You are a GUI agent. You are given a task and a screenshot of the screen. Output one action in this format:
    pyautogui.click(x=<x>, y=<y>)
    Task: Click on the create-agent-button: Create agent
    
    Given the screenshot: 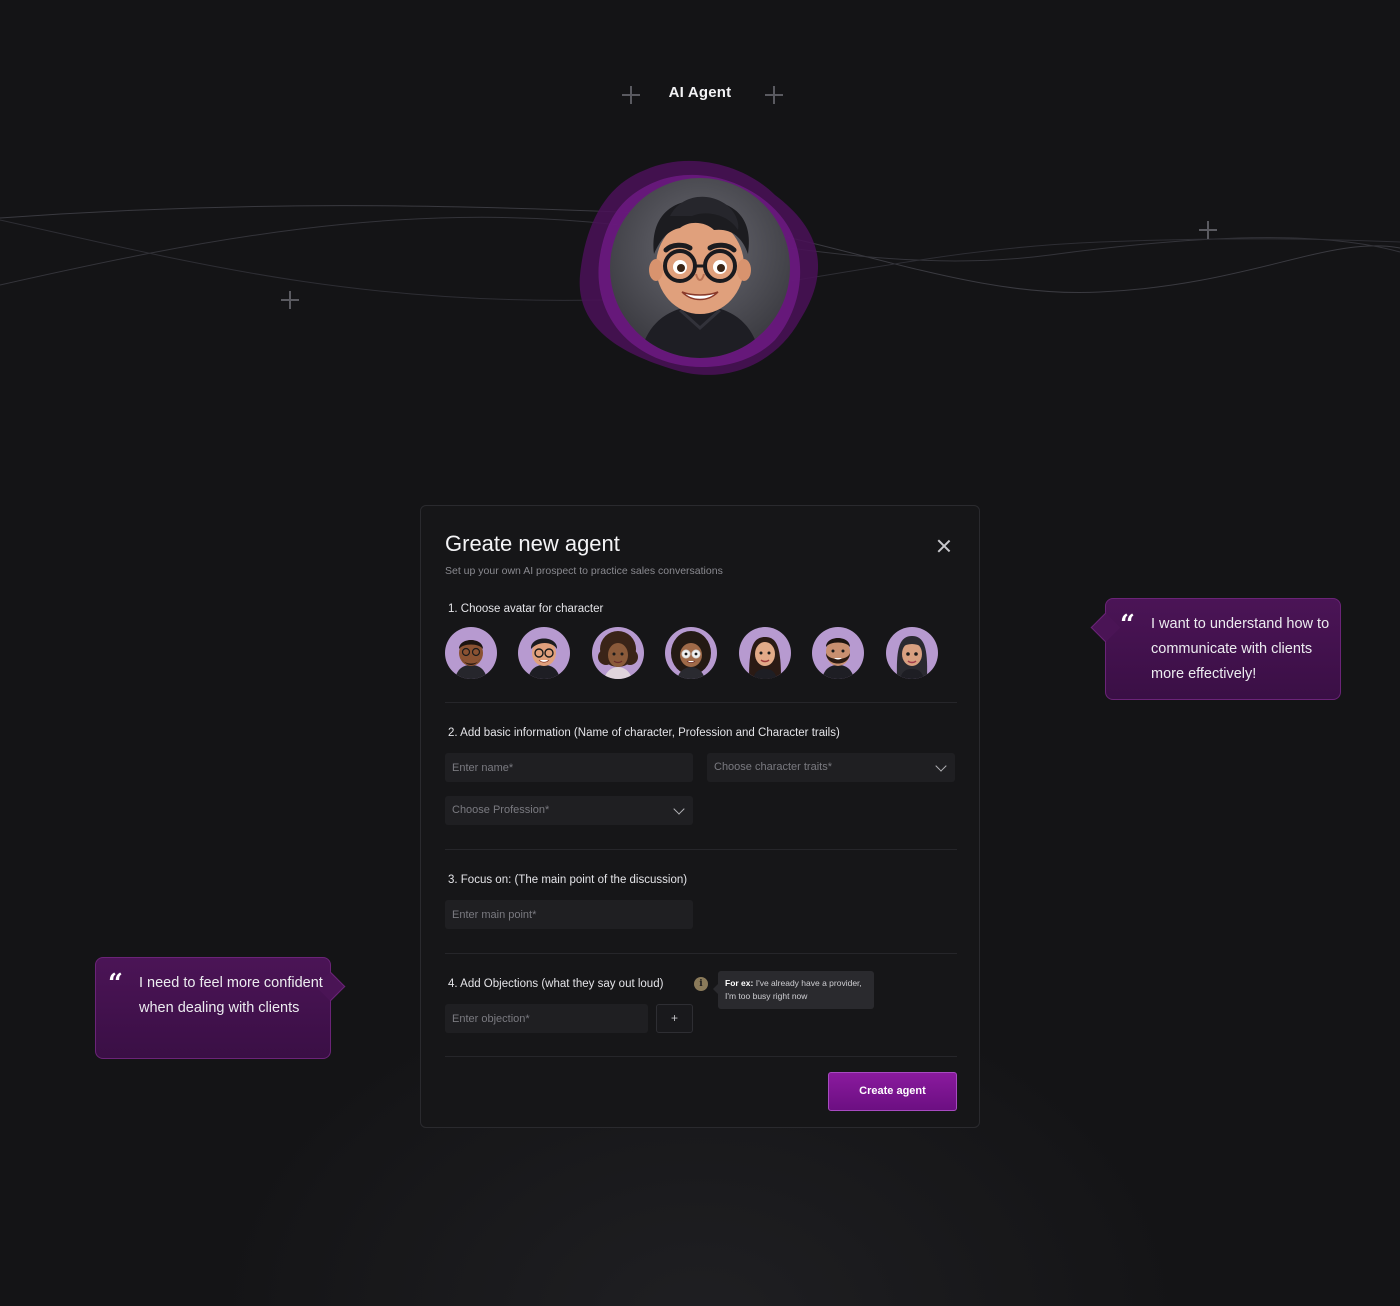 What is the action you would take?
    pyautogui.click(x=892, y=1091)
    